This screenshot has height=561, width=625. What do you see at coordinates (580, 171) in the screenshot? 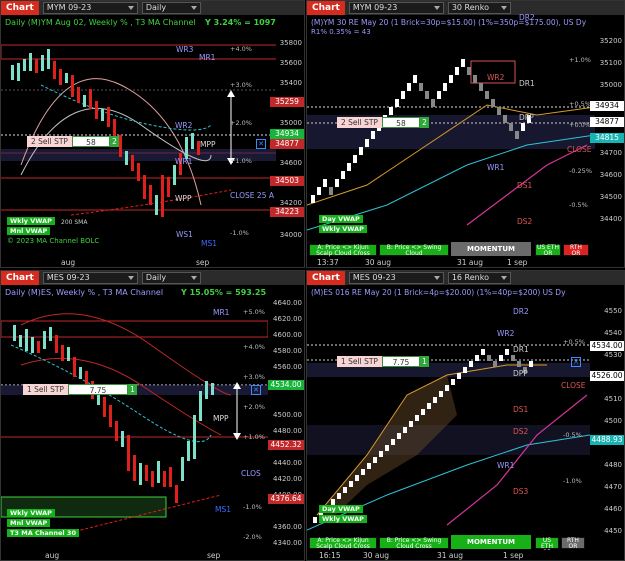
I see `pct-label: -0.25%` at bounding box center [580, 171].